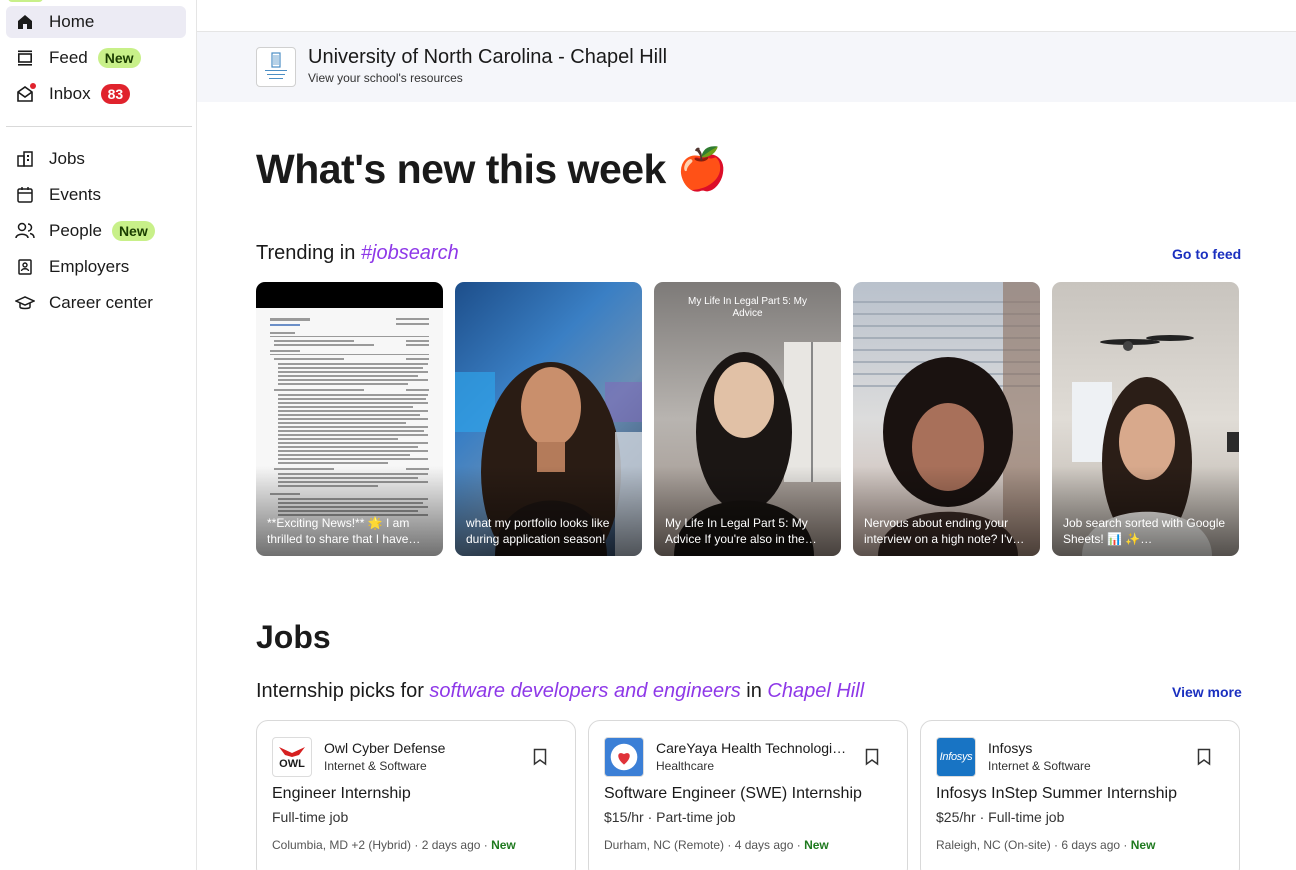 The image size is (1296, 870). Describe the element at coordinates (747, 307) in the screenshot. I see `video-overlay-text: My Life In Legal Part 5: My Advice` at that location.